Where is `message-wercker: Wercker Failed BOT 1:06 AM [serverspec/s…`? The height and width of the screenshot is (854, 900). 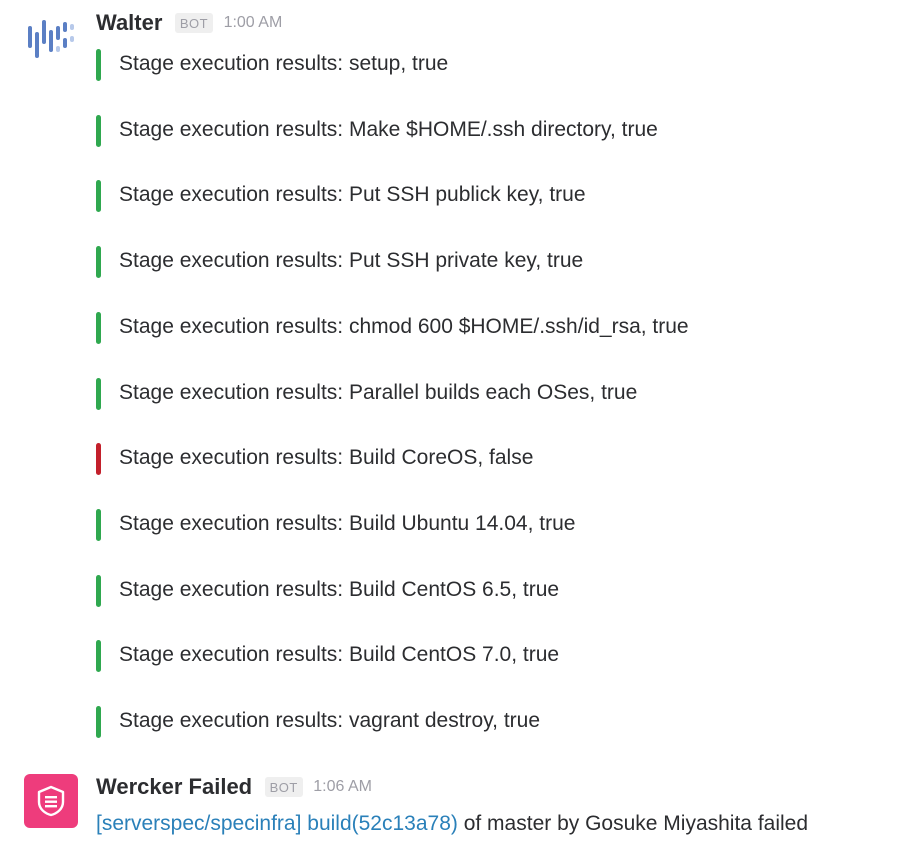
message-wercker: Wercker Failed BOT 1:06 AM [serverspec/s… is located at coordinates (450, 807).